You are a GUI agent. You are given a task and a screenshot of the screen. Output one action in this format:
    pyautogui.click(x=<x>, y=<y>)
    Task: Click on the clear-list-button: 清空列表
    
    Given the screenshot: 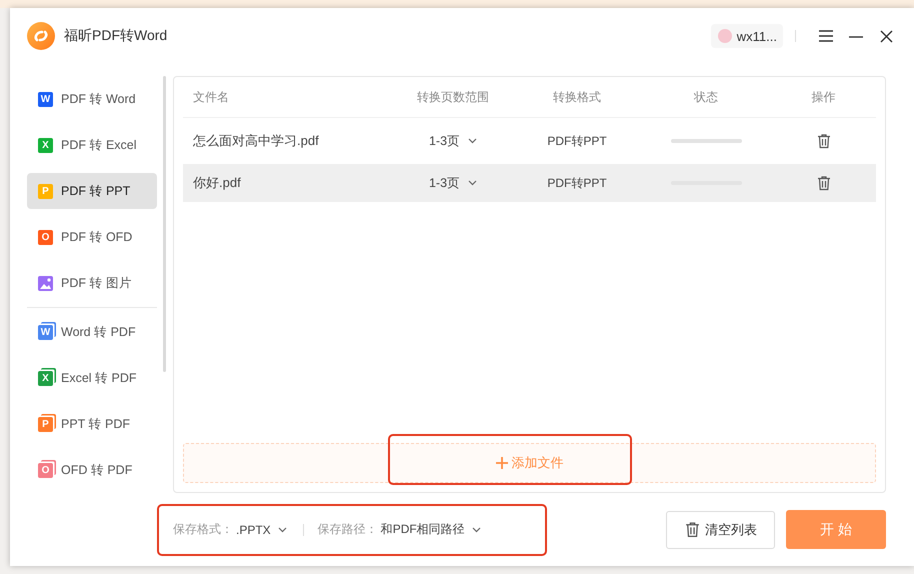 What is the action you would take?
    pyautogui.click(x=720, y=529)
    